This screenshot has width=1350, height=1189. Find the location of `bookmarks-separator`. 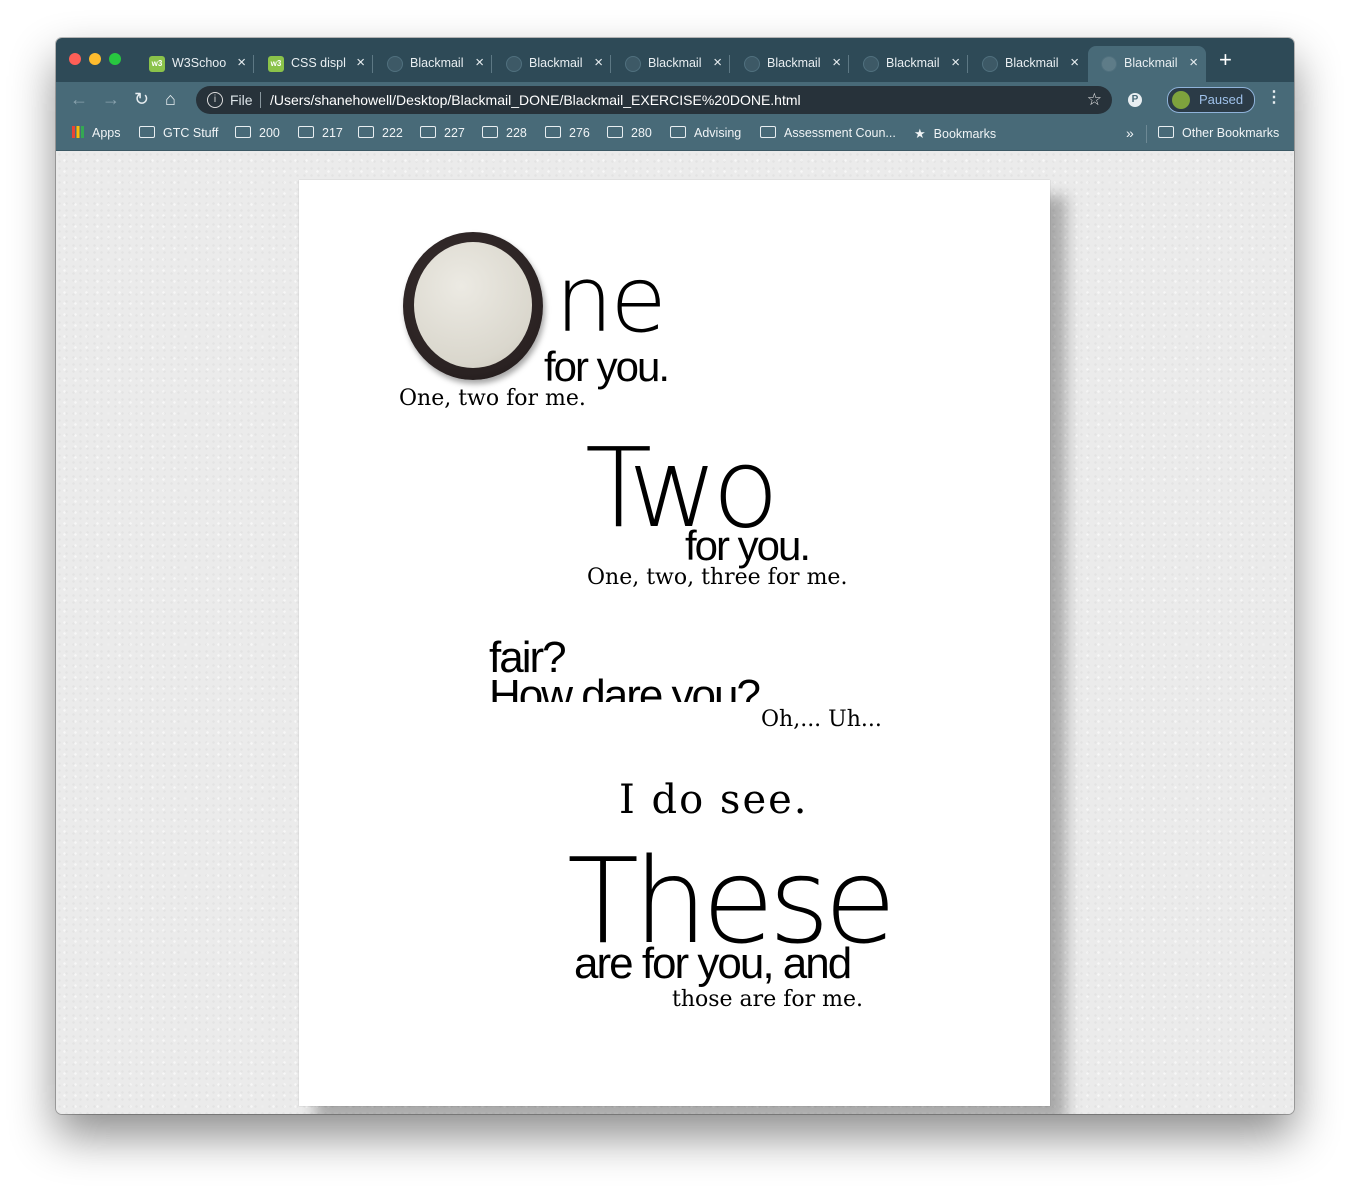

bookmarks-separator is located at coordinates (1146, 134).